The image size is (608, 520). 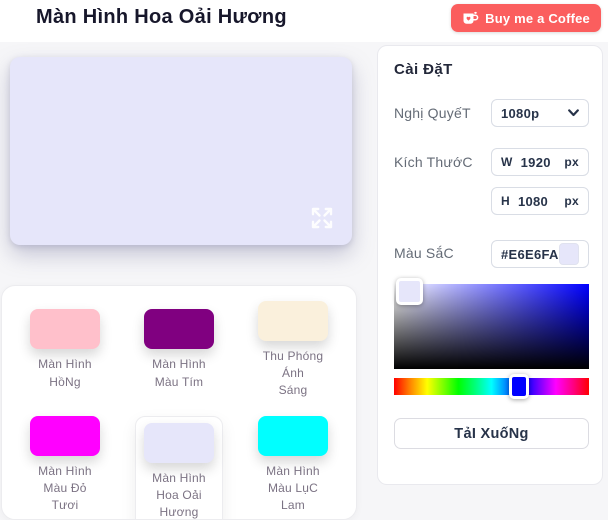 I want to click on palette-item-magenta: Màn Hình Màu Đỏ Tươi, so click(x=65, y=465).